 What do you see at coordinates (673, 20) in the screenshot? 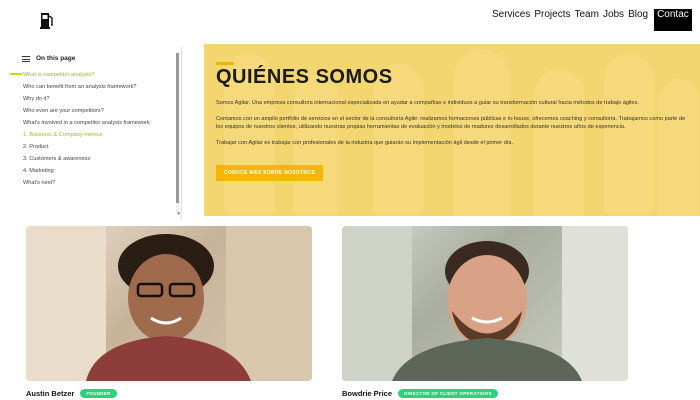
I see `nav-contact-button: Contac` at bounding box center [673, 20].